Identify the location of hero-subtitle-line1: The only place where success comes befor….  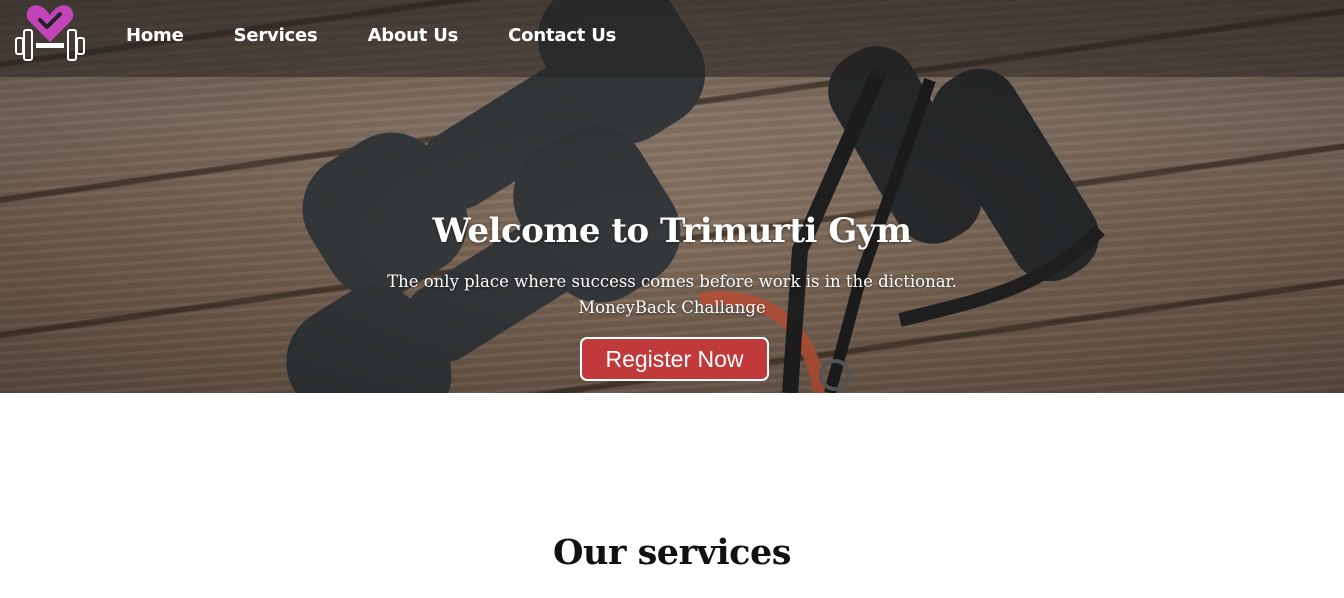
(672, 281).